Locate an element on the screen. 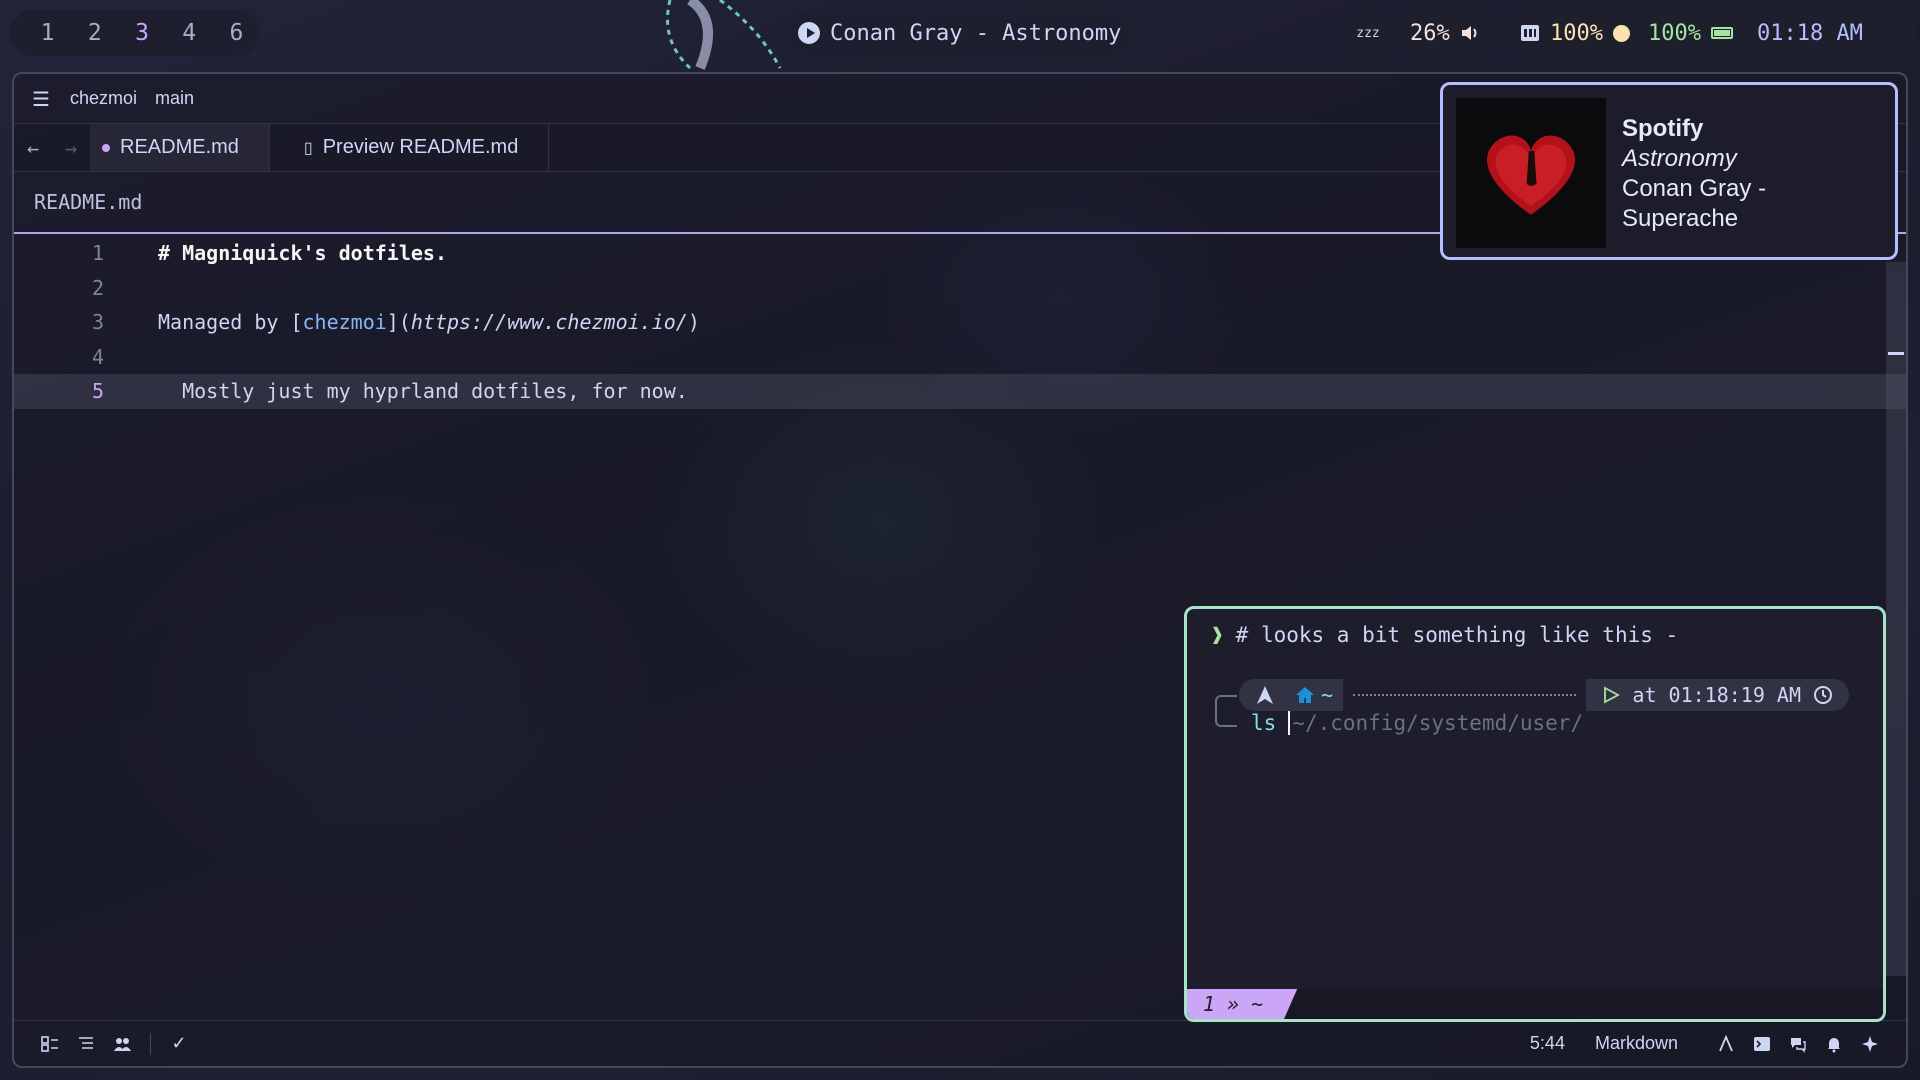 This screenshot has height=1080, width=1920. notification-body: Conan Gray - Superache is located at coordinates (1694, 203).